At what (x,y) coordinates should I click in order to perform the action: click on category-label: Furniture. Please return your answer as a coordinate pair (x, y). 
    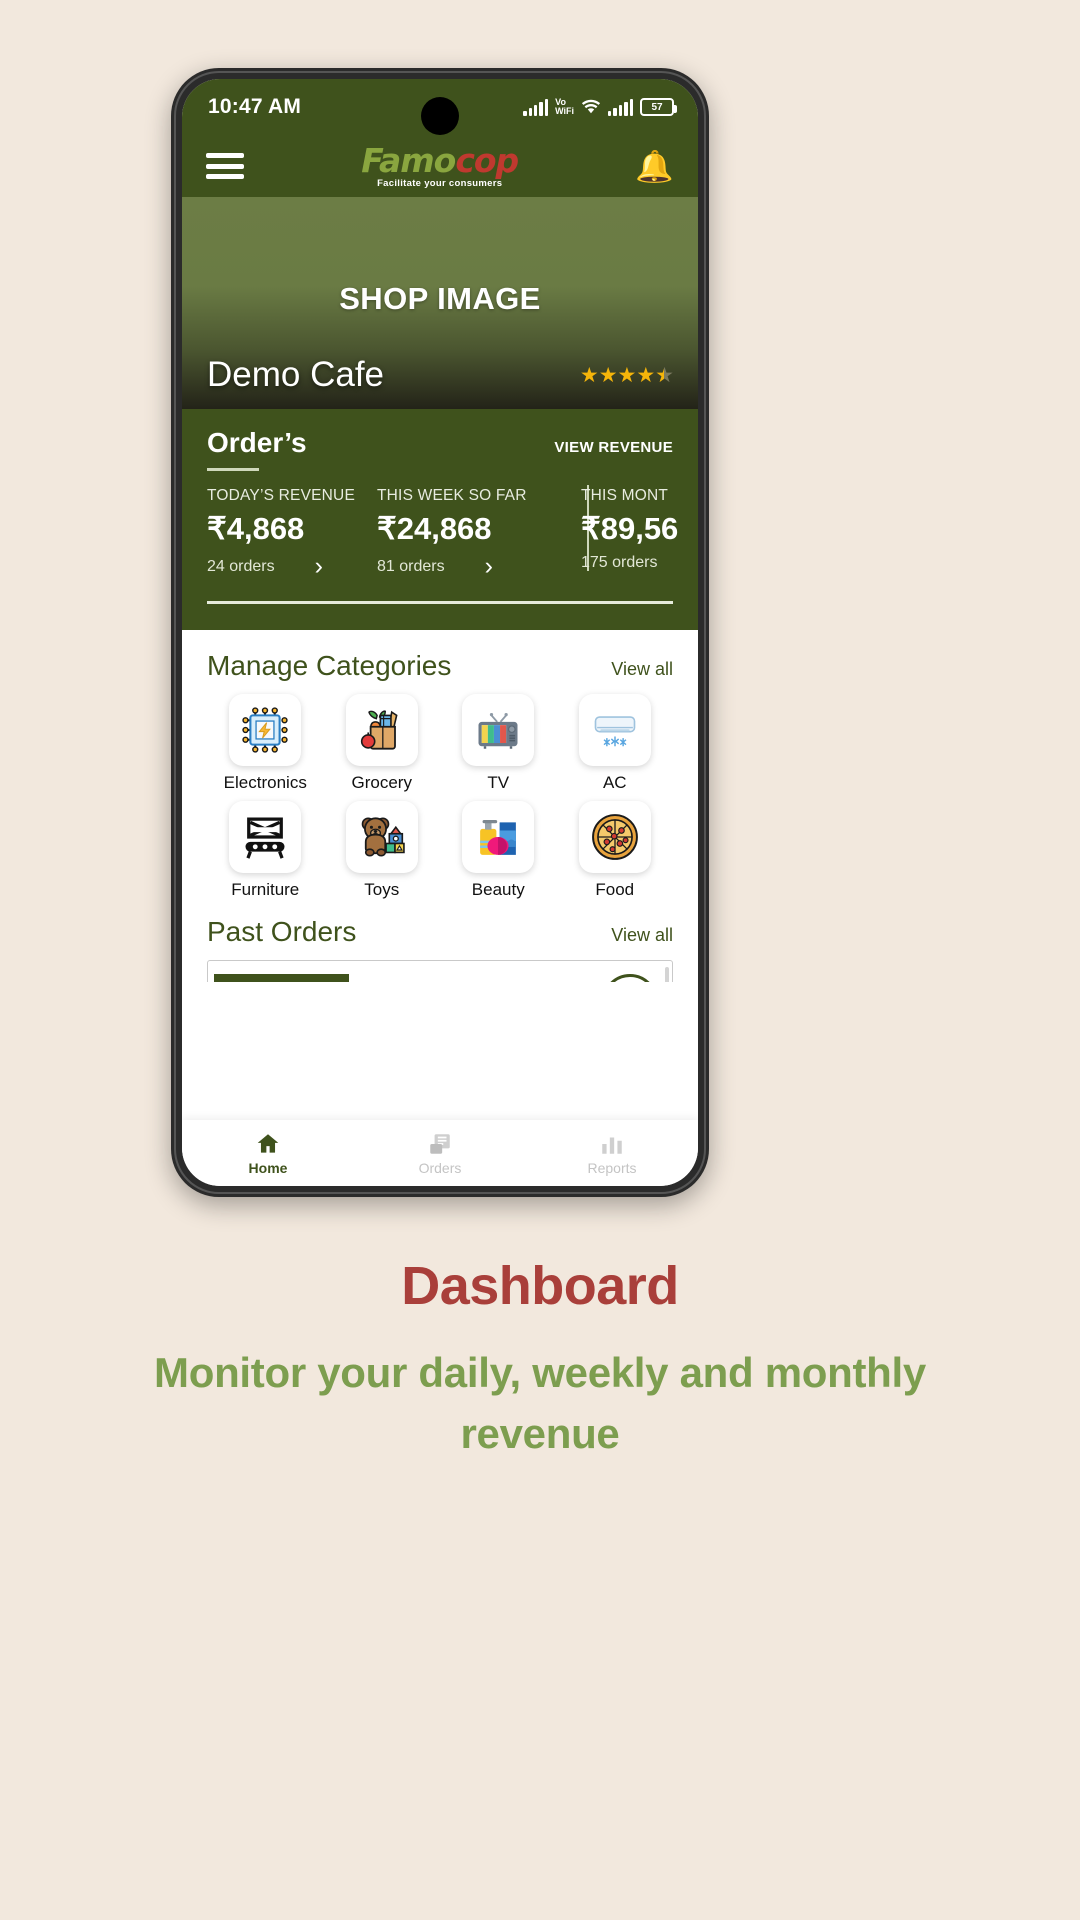
    Looking at the image, I should click on (265, 889).